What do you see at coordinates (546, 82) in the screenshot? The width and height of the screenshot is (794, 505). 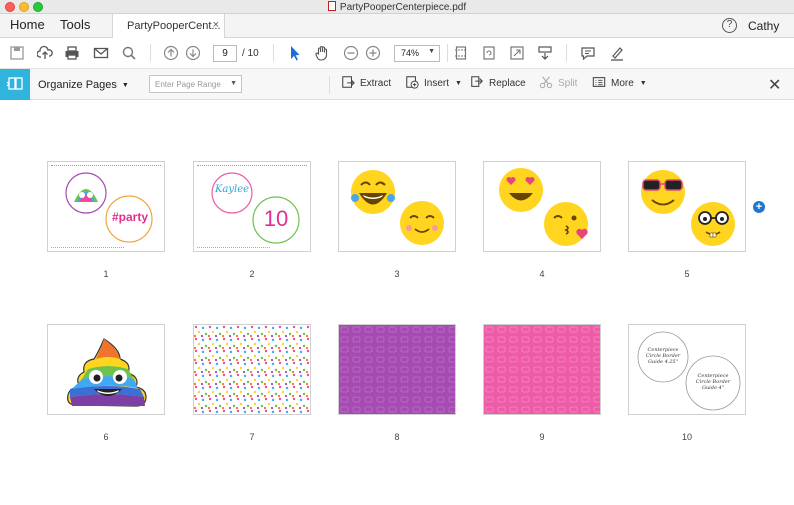 I see `scissors-icon` at bounding box center [546, 82].